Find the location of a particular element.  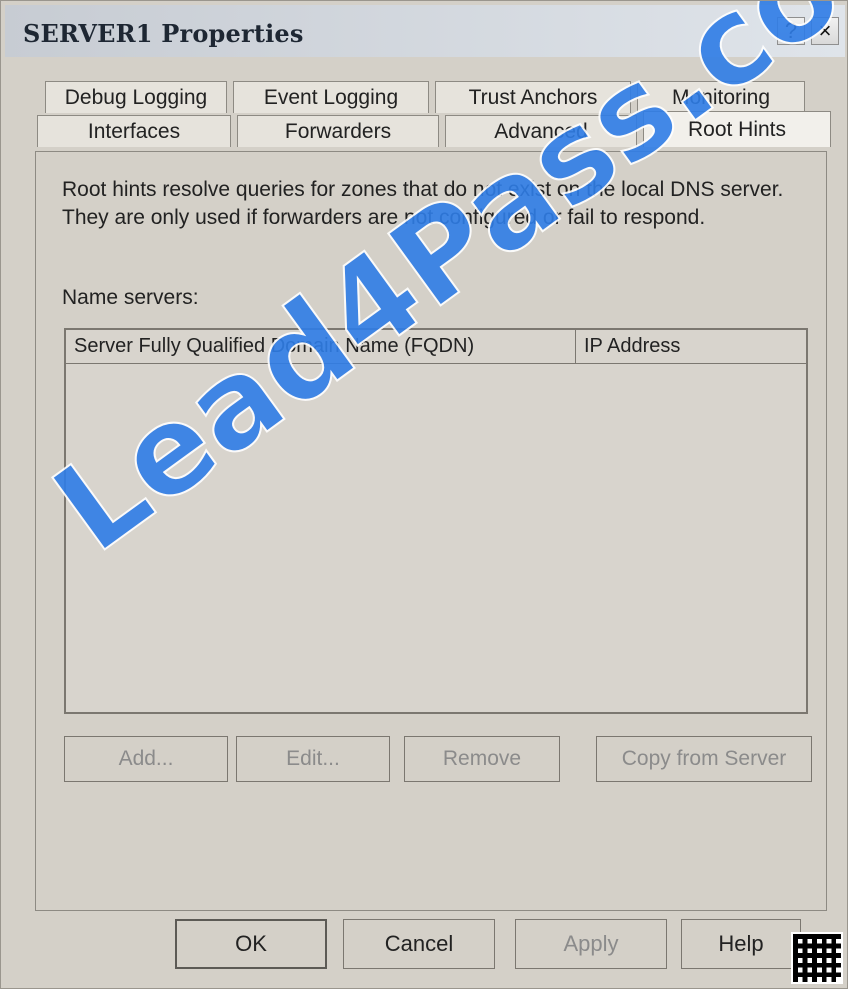

column-header-ip-address: IP Address is located at coordinates (691, 346).